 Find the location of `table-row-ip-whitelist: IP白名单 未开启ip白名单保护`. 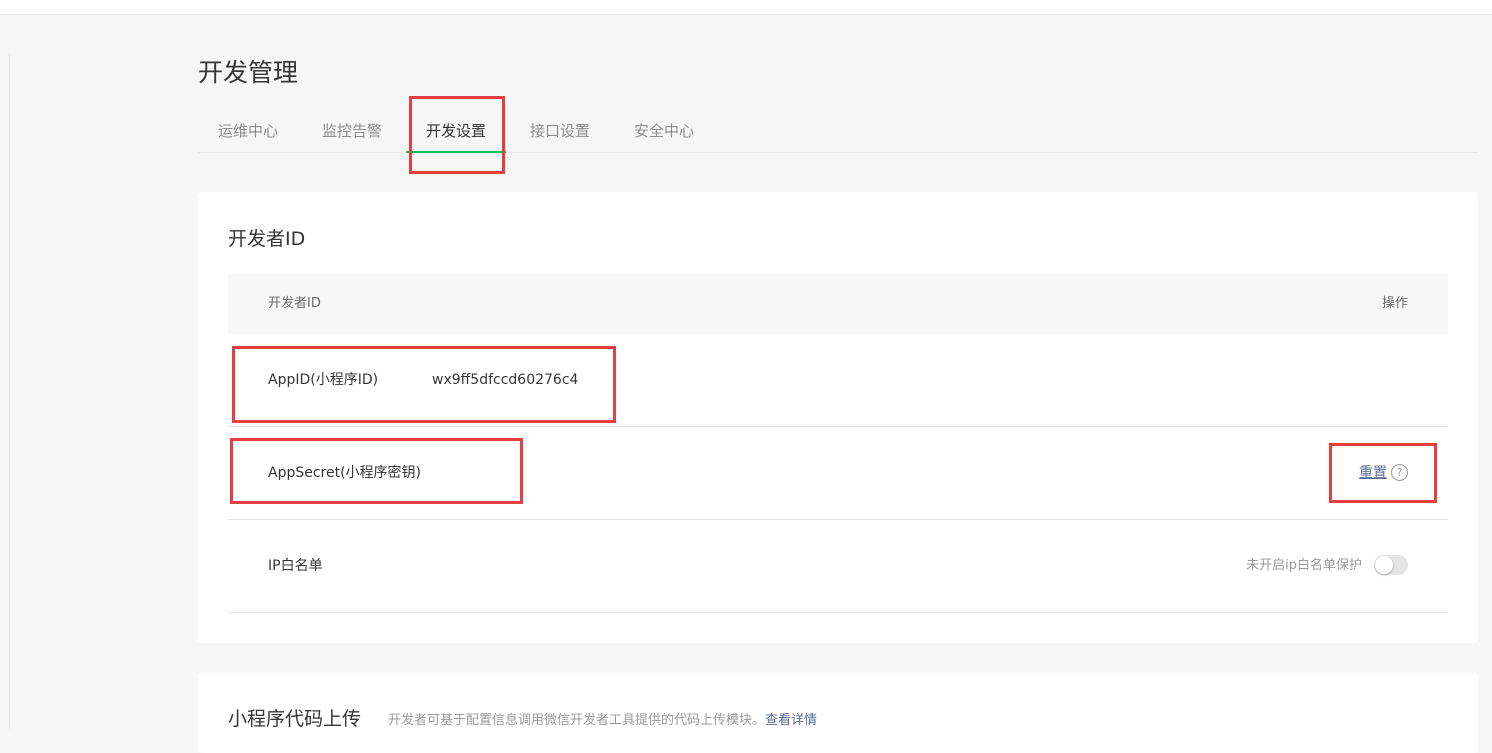

table-row-ip-whitelist: IP白名单 未开启ip白名单保护 is located at coordinates (838, 566).